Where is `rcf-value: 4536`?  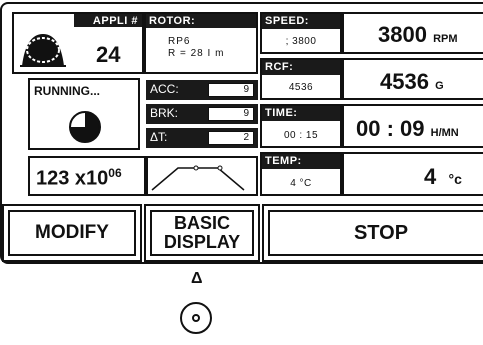
rcf-value: 4536 is located at coordinates (404, 81).